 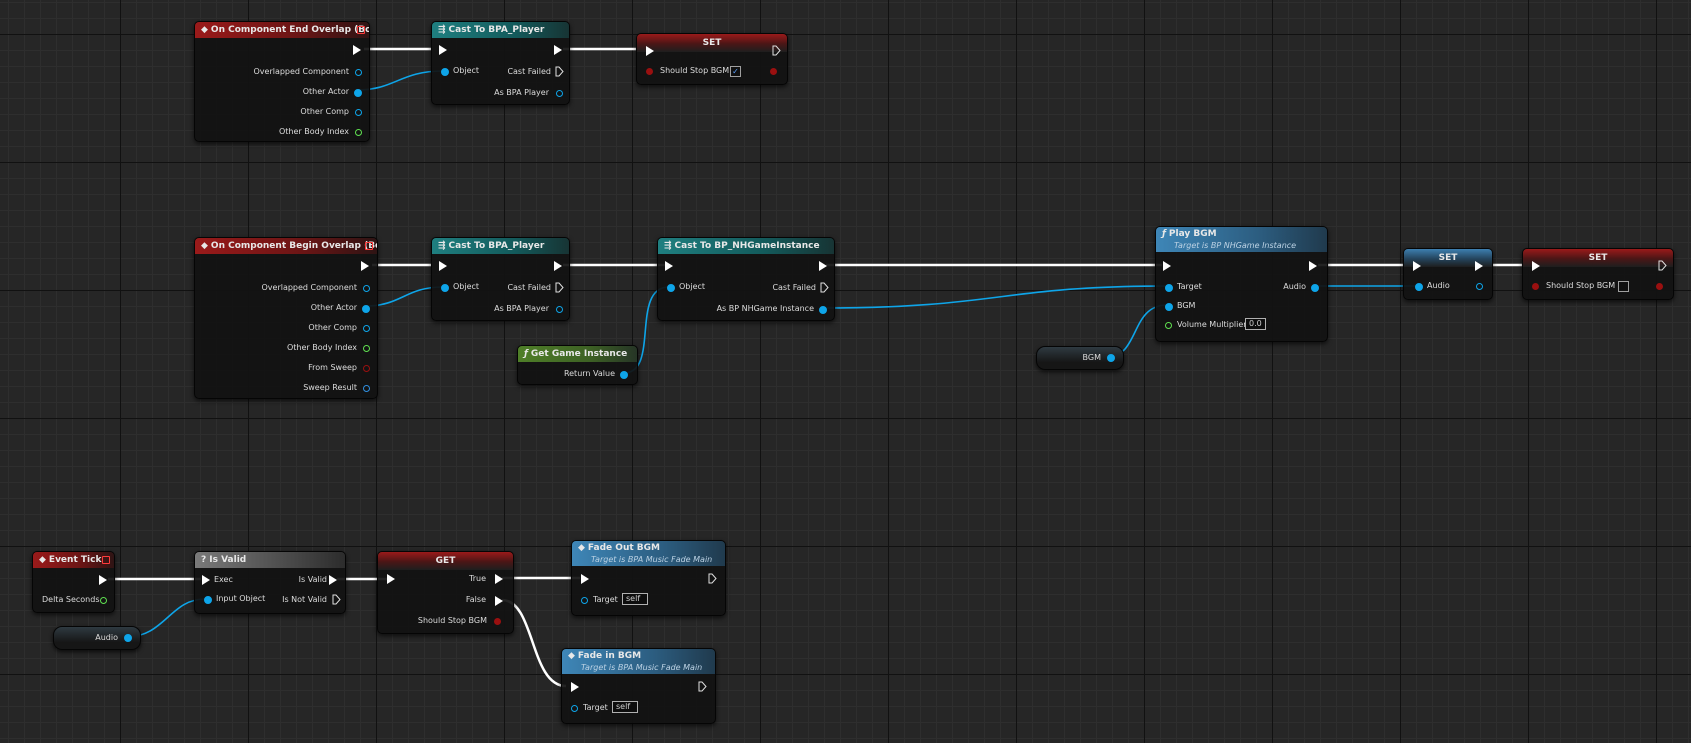 I want to click on get-should-stop-node: GET True False Should Stop BGM, so click(x=445, y=592).